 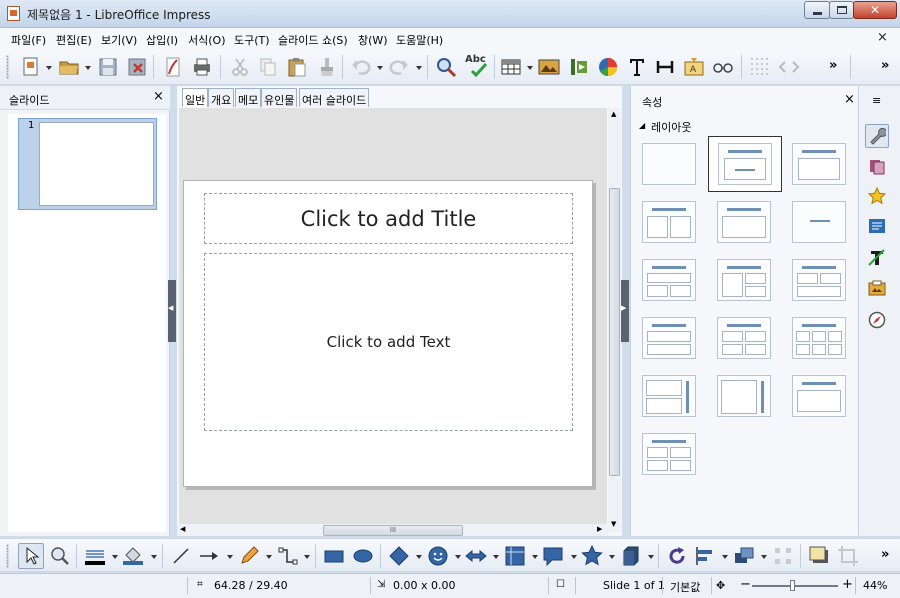 What do you see at coordinates (651, 557) in the screenshot?
I see `3d-objects-dropdown-arrow` at bounding box center [651, 557].